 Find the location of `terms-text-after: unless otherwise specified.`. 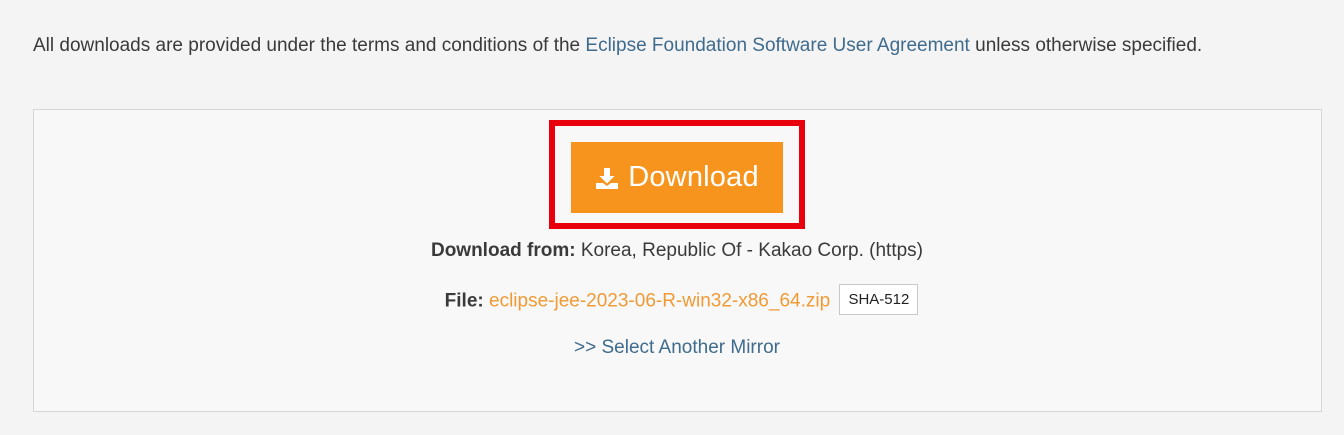

terms-text-after: unless otherwise specified. is located at coordinates (1086, 45).